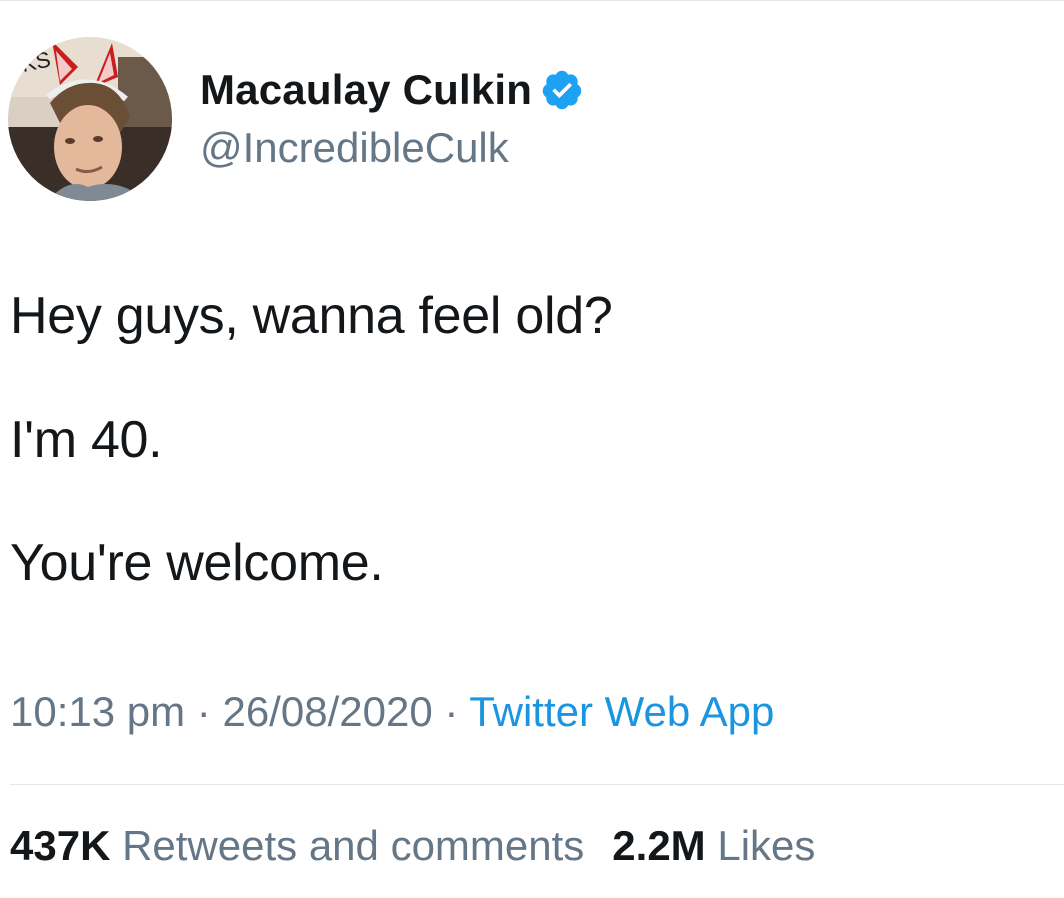 This screenshot has width=1064, height=898. I want to click on retweets-label: Retweets and comments, so click(353, 845).